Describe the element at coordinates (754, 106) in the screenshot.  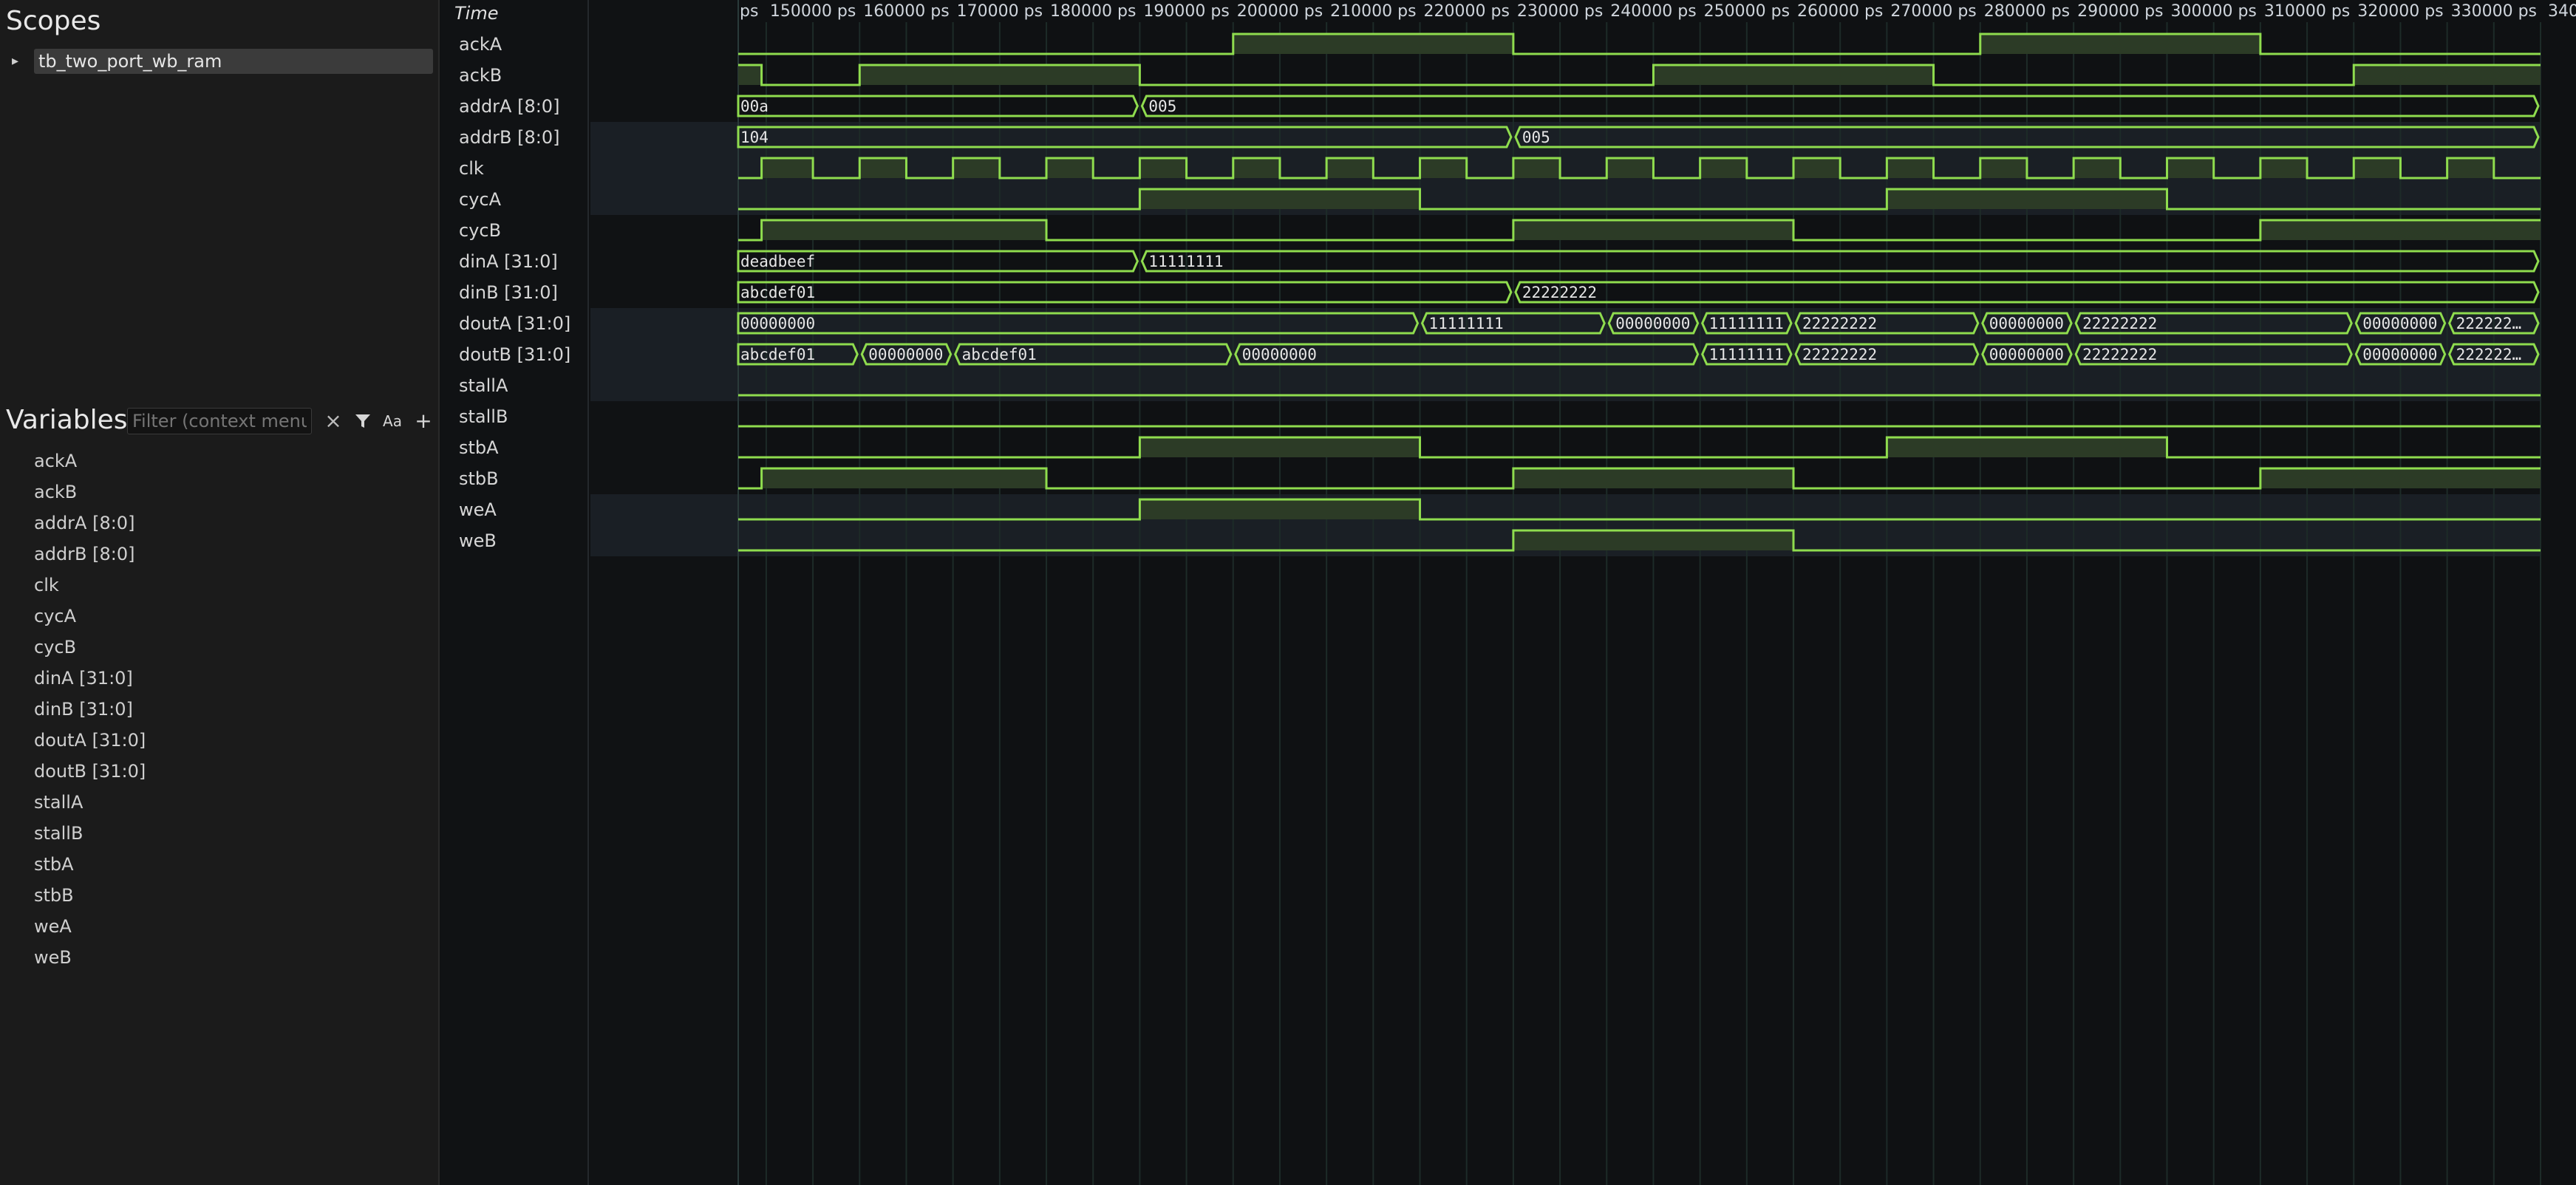
I see `bus-value: 00a` at that location.